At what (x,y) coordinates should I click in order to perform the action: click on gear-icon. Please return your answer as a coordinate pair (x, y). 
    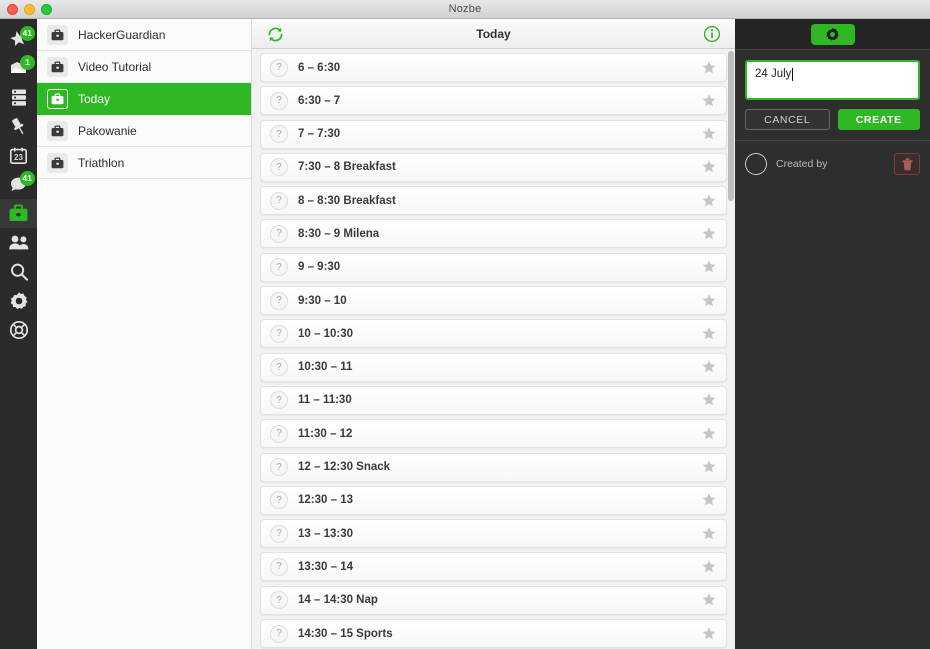
    Looking at the image, I should click on (18, 300).